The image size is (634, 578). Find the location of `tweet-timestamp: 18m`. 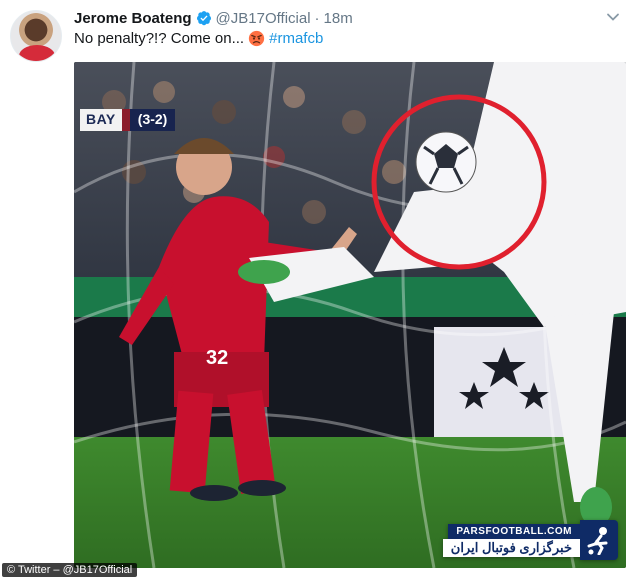

tweet-timestamp: 18m is located at coordinates (338, 18).